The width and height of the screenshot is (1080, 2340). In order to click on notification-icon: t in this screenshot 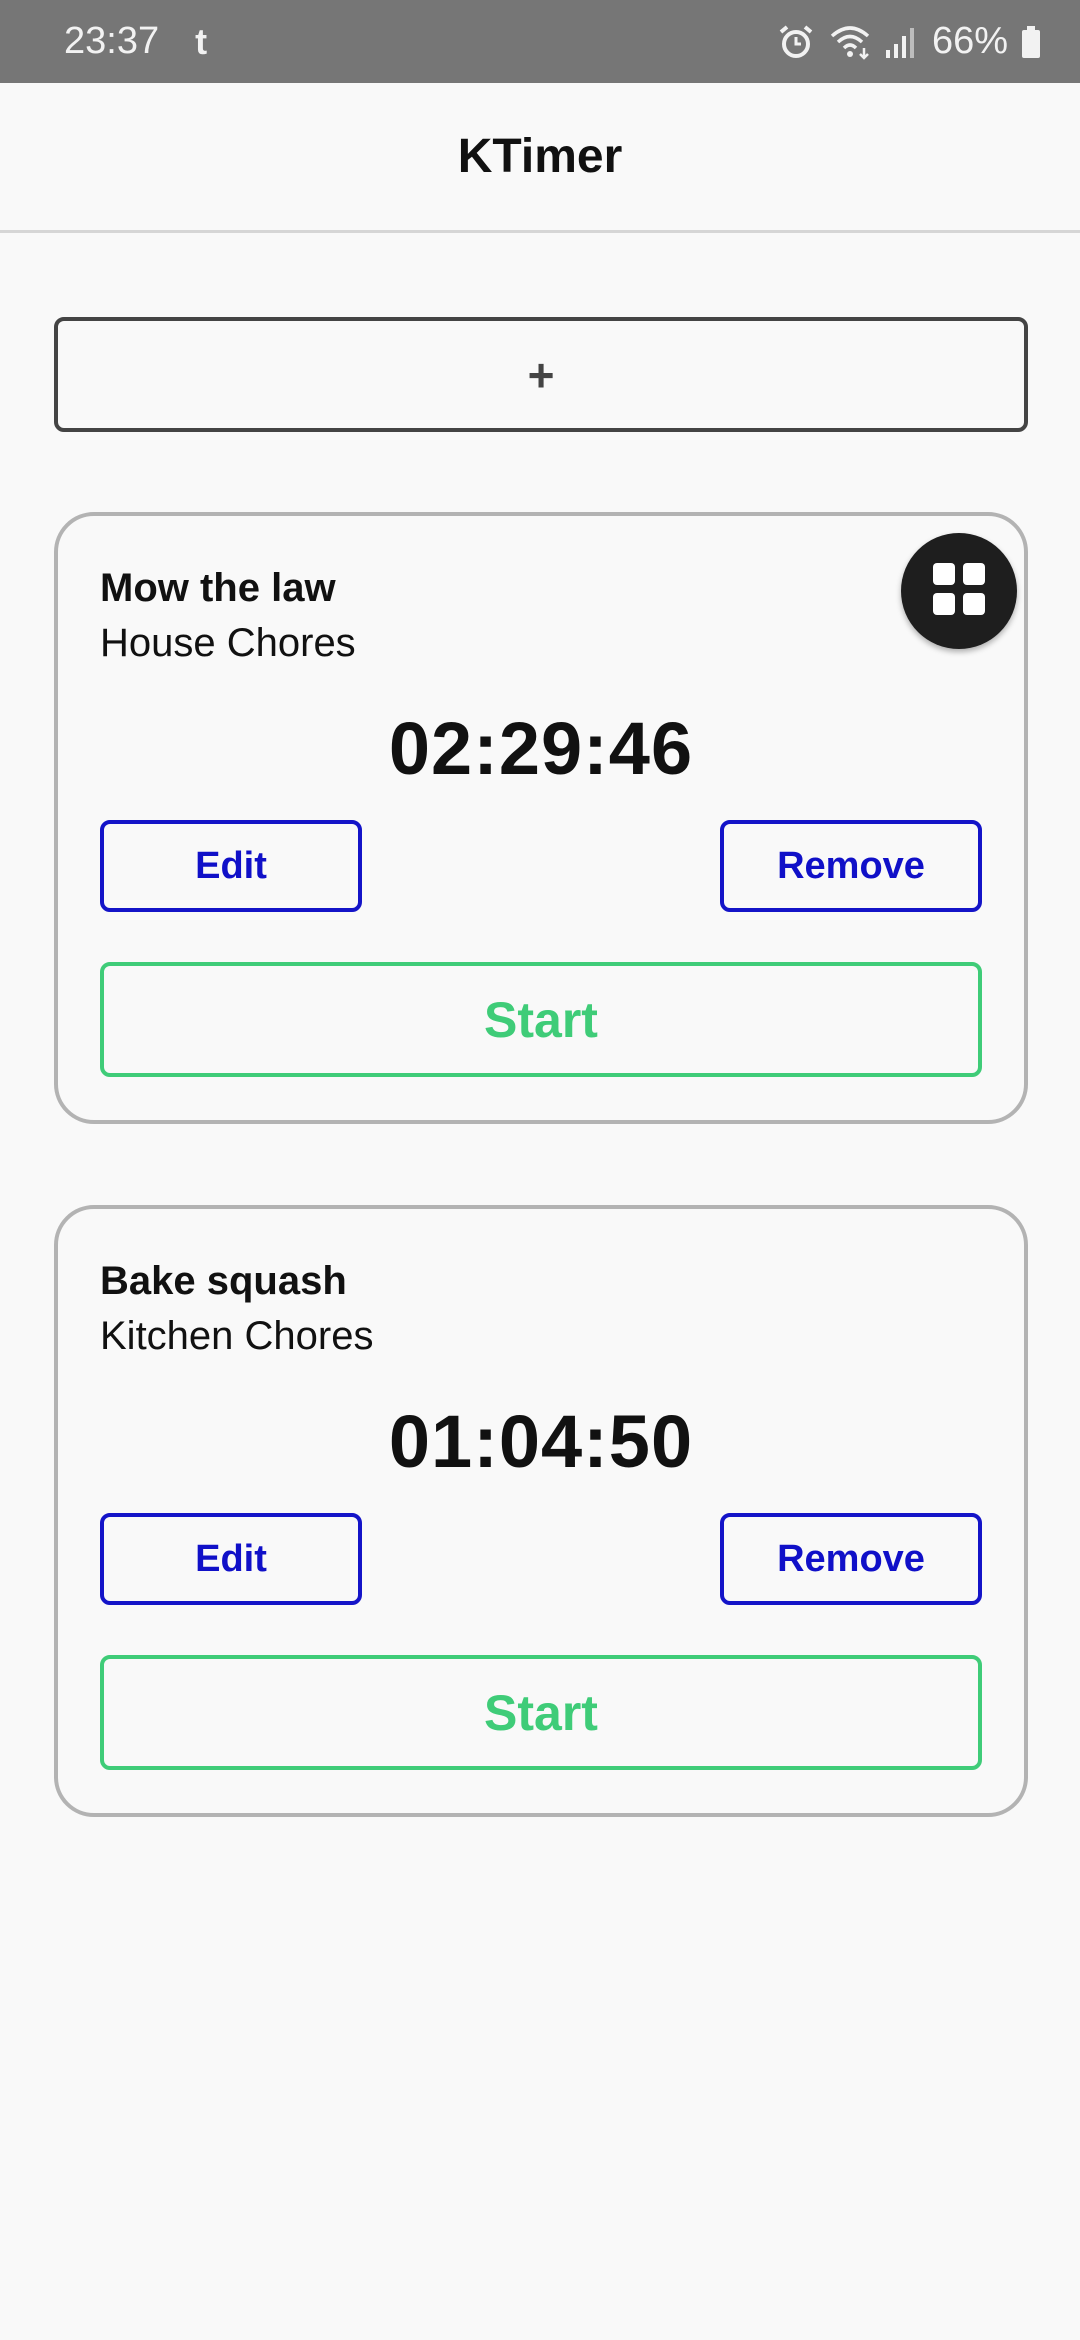, I will do `click(201, 41)`.